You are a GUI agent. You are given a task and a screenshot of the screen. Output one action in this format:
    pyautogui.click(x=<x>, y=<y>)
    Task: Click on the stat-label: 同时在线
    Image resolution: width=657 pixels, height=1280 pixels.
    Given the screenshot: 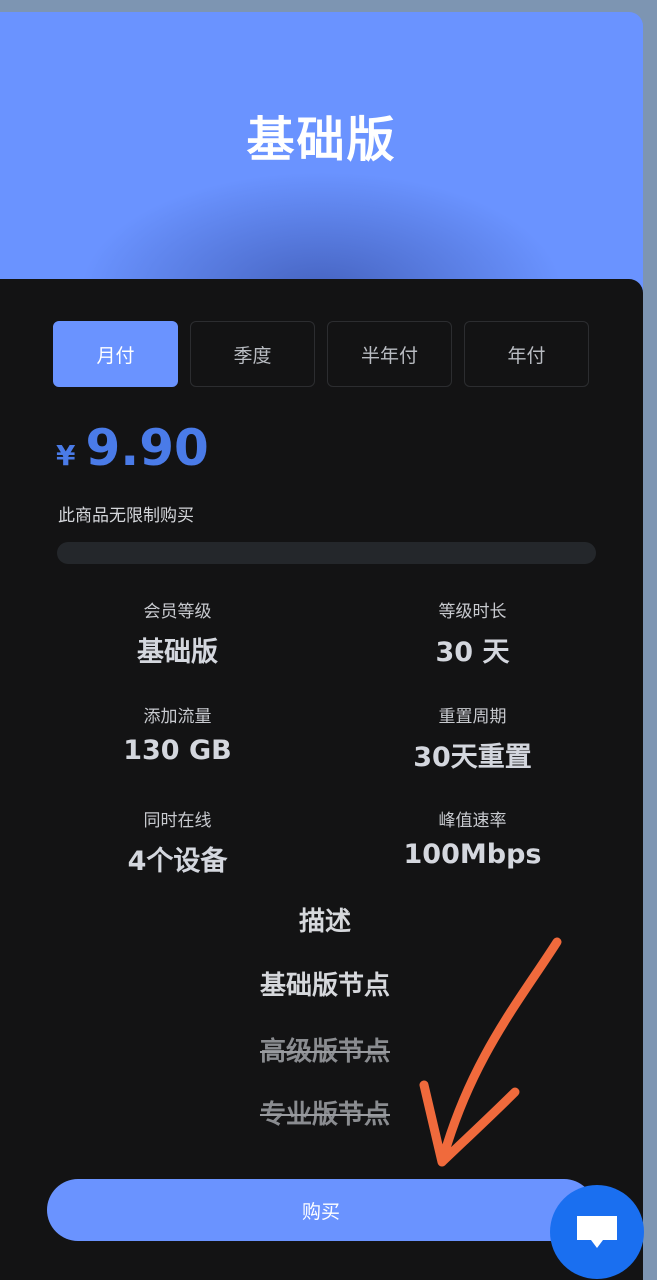 What is the action you would take?
    pyautogui.click(x=177, y=821)
    